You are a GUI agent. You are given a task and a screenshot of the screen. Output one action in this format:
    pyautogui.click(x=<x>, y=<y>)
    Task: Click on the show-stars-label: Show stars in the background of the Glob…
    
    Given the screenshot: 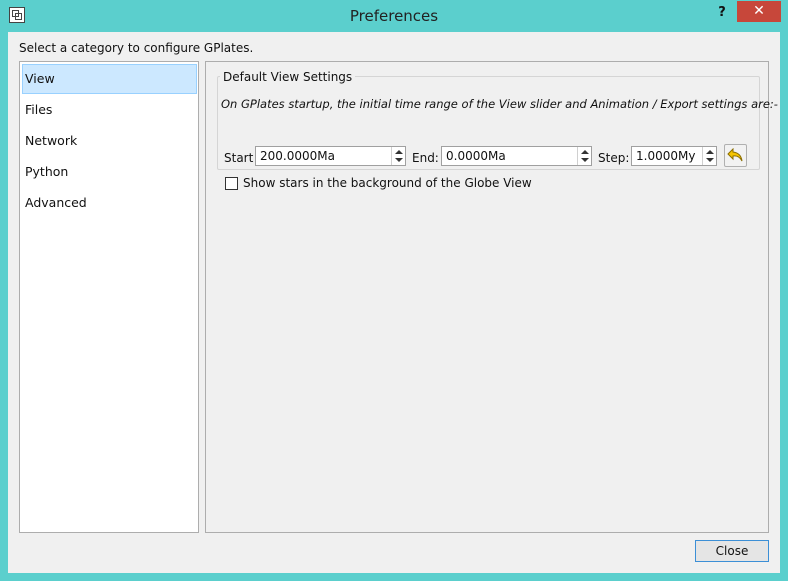 What is the action you would take?
    pyautogui.click(x=387, y=183)
    